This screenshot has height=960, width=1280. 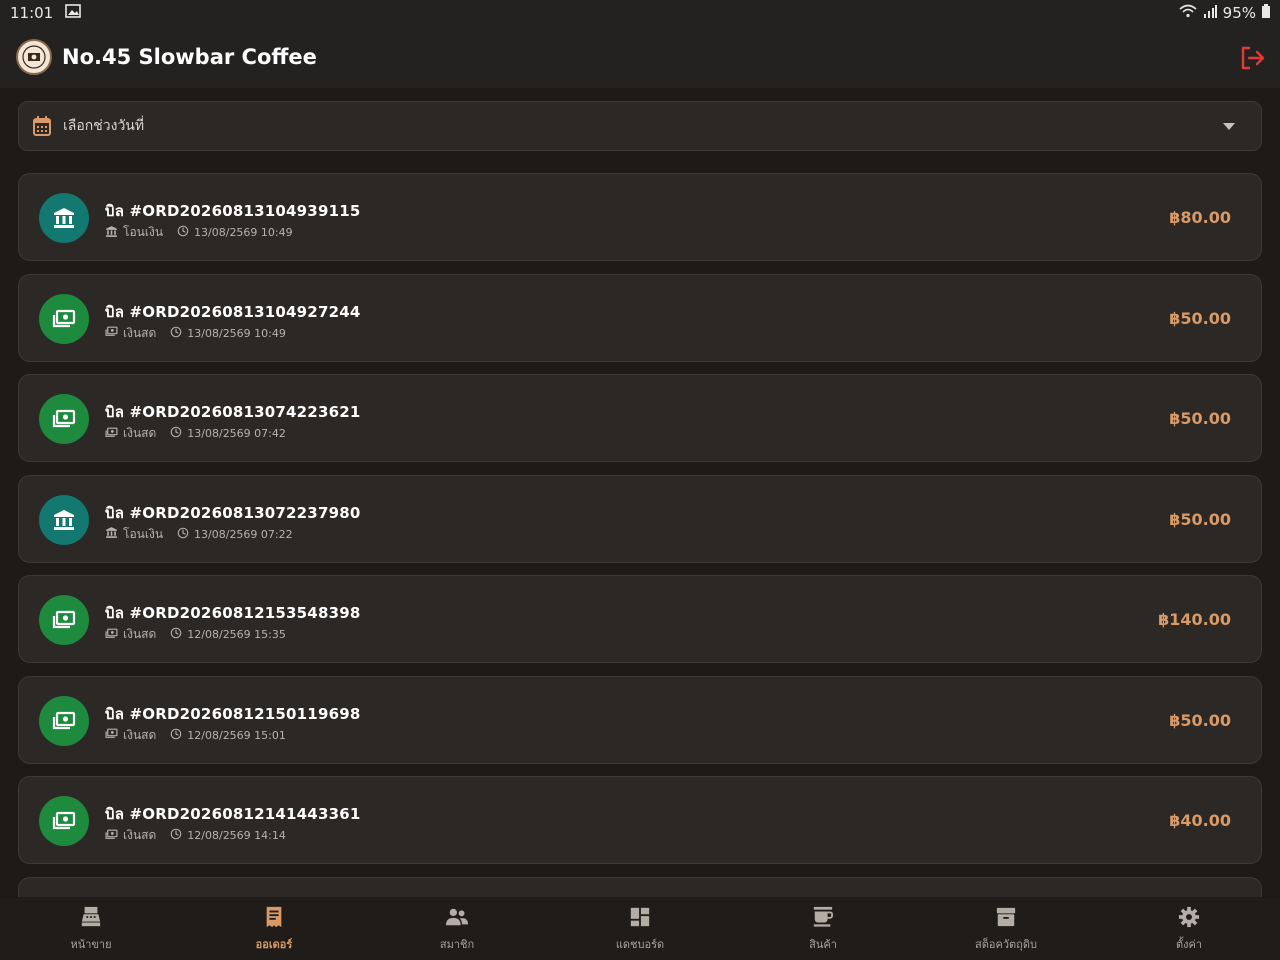 I want to click on order-meta: เงินสด 13/08/2569 10:49, so click(x=195, y=333).